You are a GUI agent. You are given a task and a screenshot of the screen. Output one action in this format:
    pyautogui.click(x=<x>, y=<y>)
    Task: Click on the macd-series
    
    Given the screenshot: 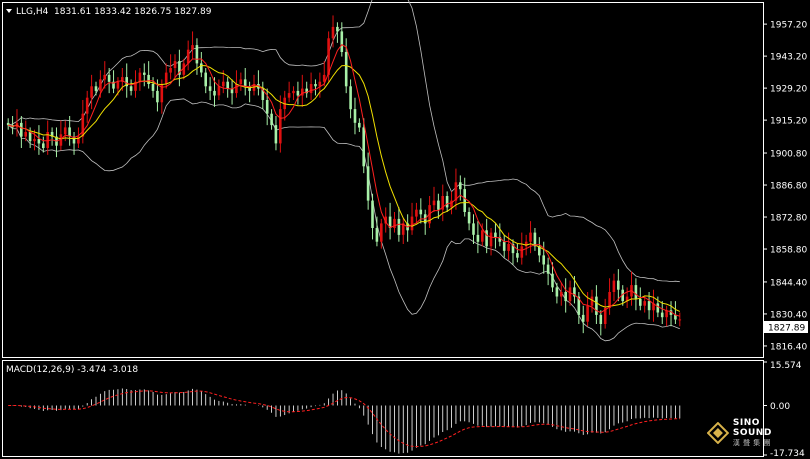 What is the action you would take?
    pyautogui.click(x=344, y=421)
    